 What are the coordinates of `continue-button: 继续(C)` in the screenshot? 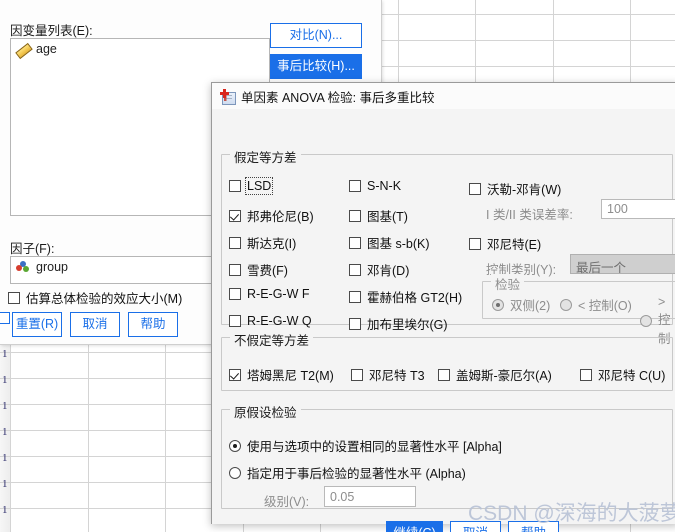 It's located at (414, 526).